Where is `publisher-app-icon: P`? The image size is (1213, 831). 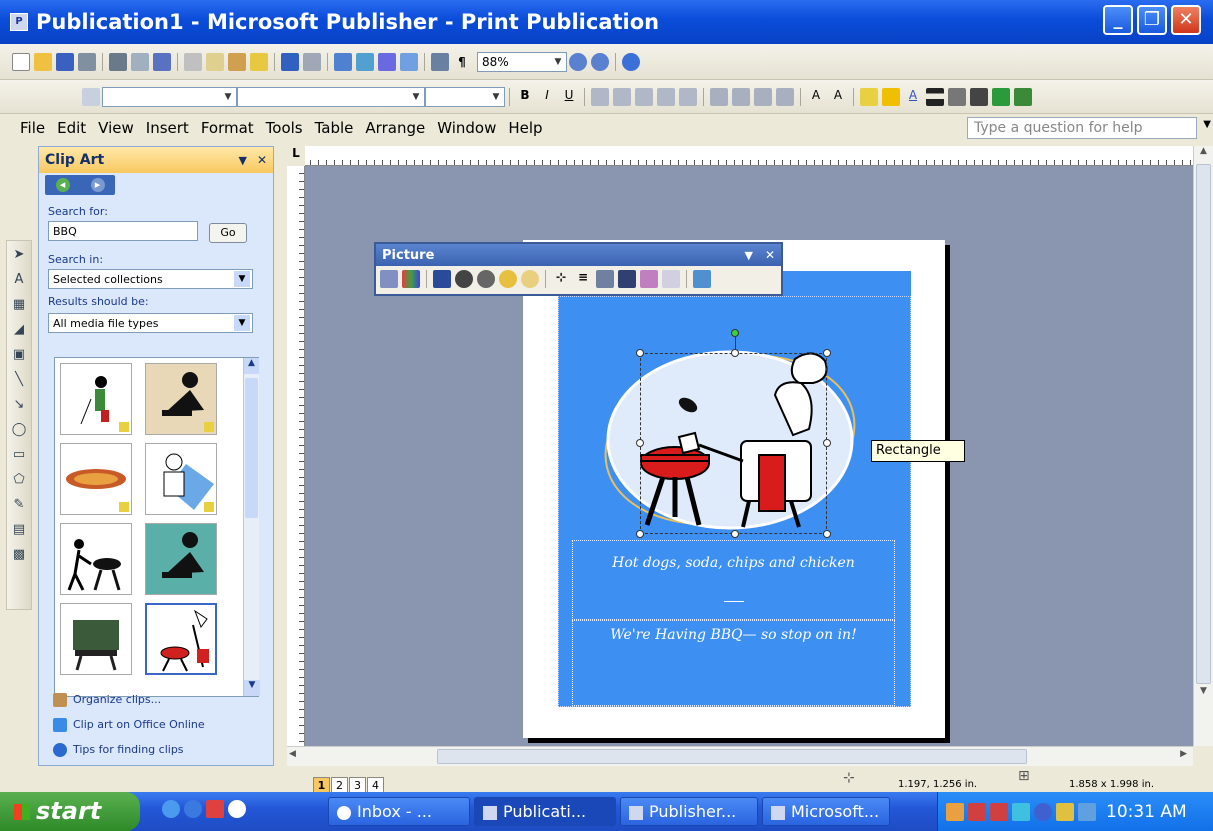
publisher-app-icon: P is located at coordinates (19, 22).